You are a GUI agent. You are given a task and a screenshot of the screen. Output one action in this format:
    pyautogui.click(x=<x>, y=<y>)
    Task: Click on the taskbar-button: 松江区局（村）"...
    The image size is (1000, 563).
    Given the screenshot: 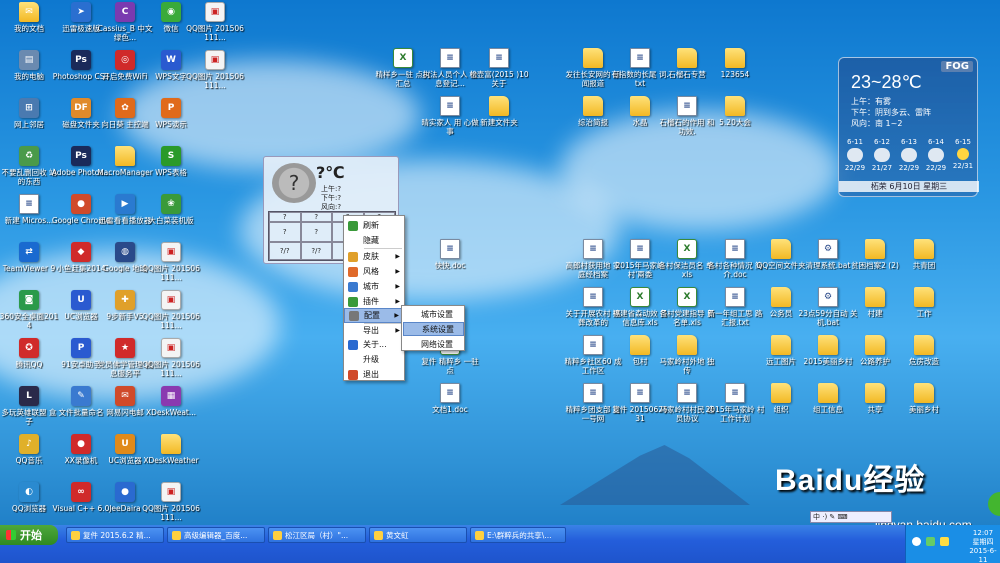 What is the action you would take?
    pyautogui.click(x=317, y=535)
    